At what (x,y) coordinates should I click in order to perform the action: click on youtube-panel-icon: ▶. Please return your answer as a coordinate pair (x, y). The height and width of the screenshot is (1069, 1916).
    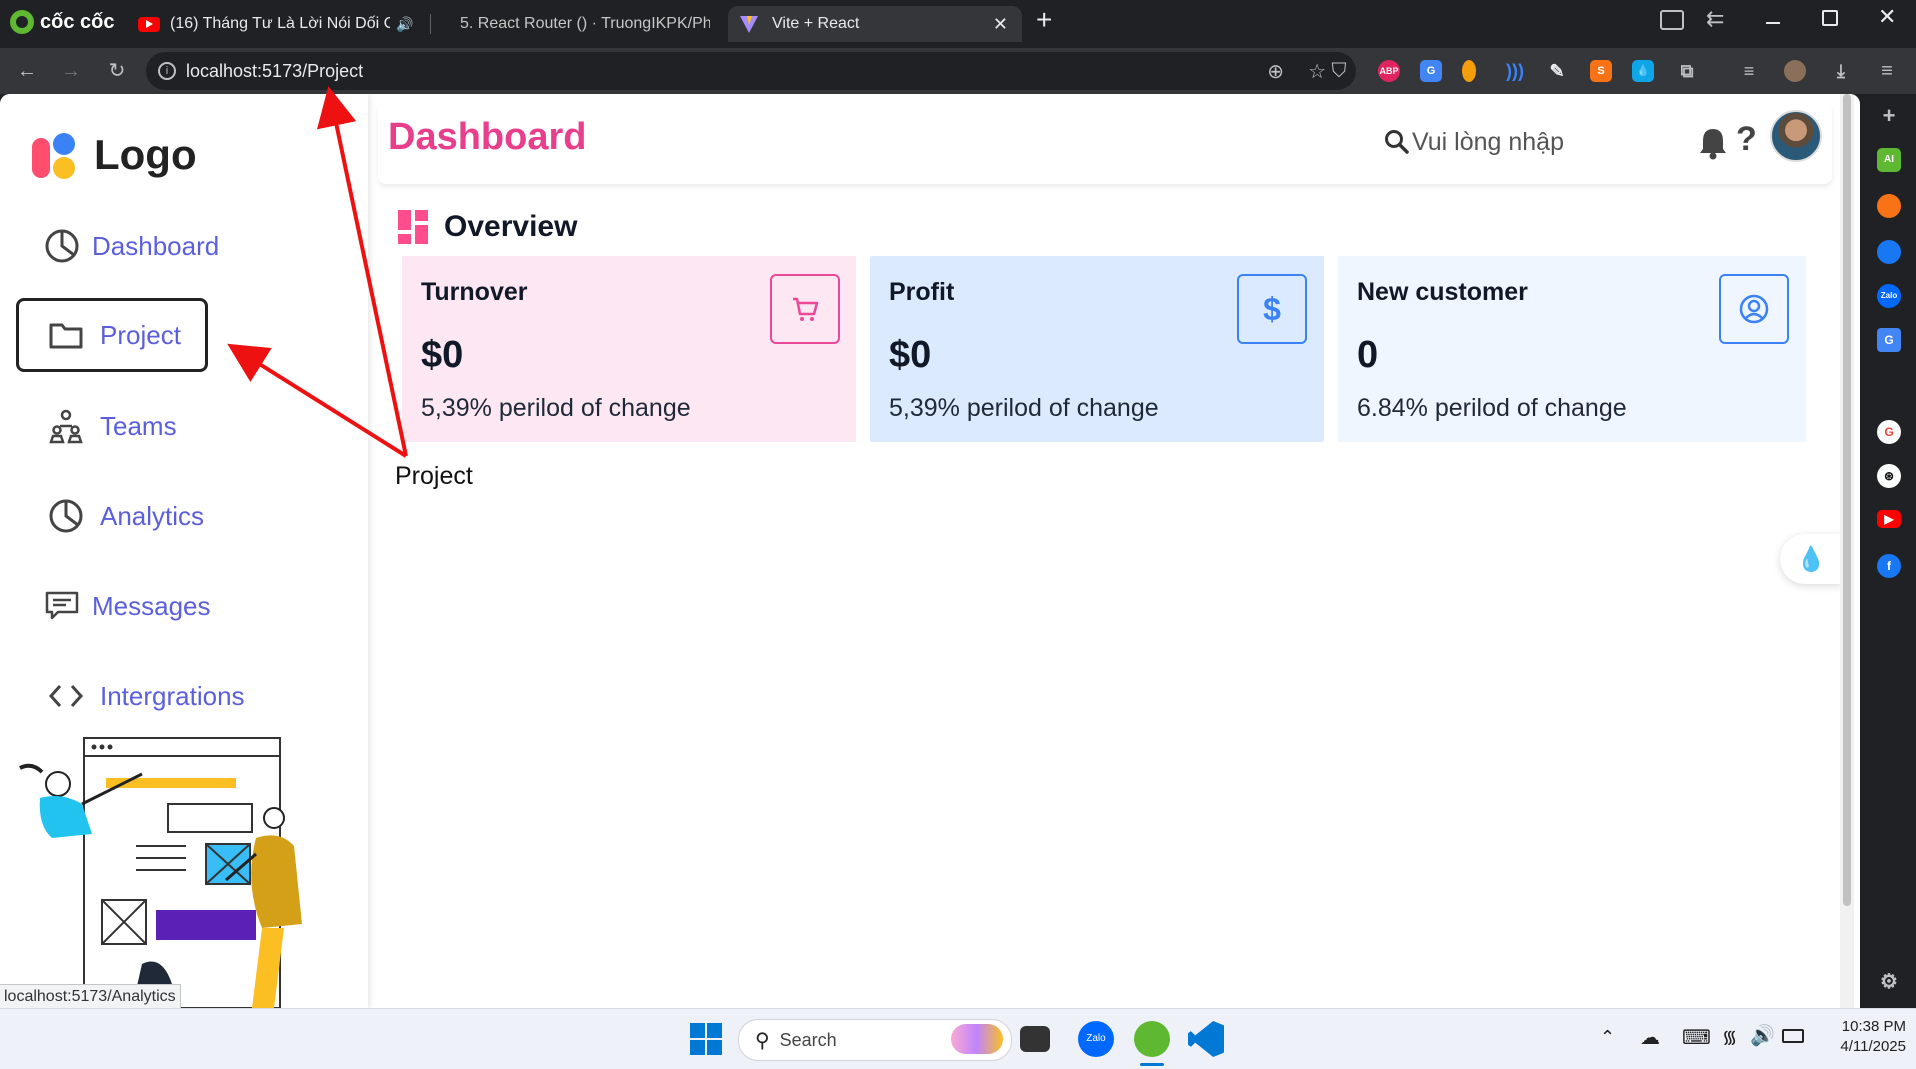
    Looking at the image, I should click on (1889, 519).